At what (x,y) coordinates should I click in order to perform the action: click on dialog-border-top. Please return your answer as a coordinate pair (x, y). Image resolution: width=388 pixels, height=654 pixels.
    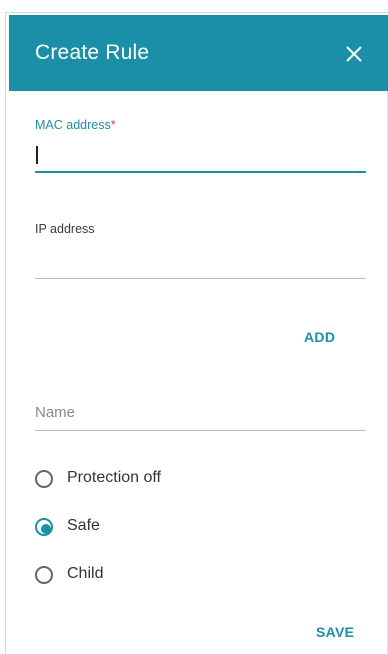
    Looking at the image, I should click on (196, 12).